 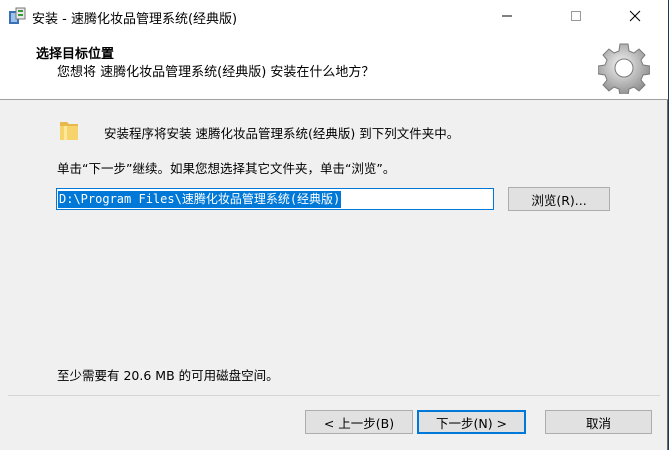 I want to click on title-bar: 安装 - 速腾化妆品管理系统(经典版), so click(x=334, y=16).